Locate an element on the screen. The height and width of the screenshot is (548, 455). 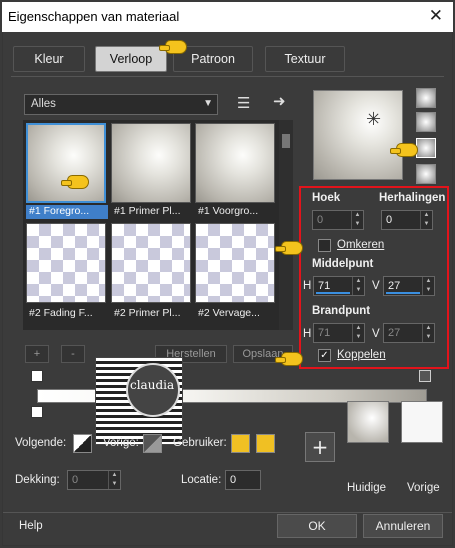
focal-v-value: 27 is located at coordinates (394, 333).